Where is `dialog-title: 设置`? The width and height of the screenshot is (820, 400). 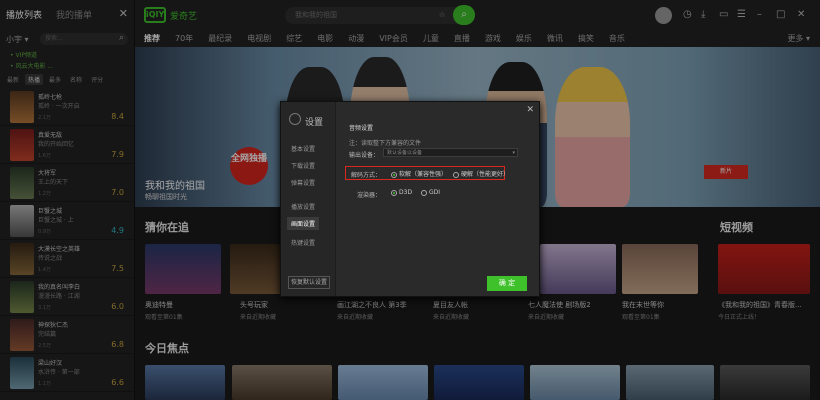 dialog-title: 设置 is located at coordinates (314, 123).